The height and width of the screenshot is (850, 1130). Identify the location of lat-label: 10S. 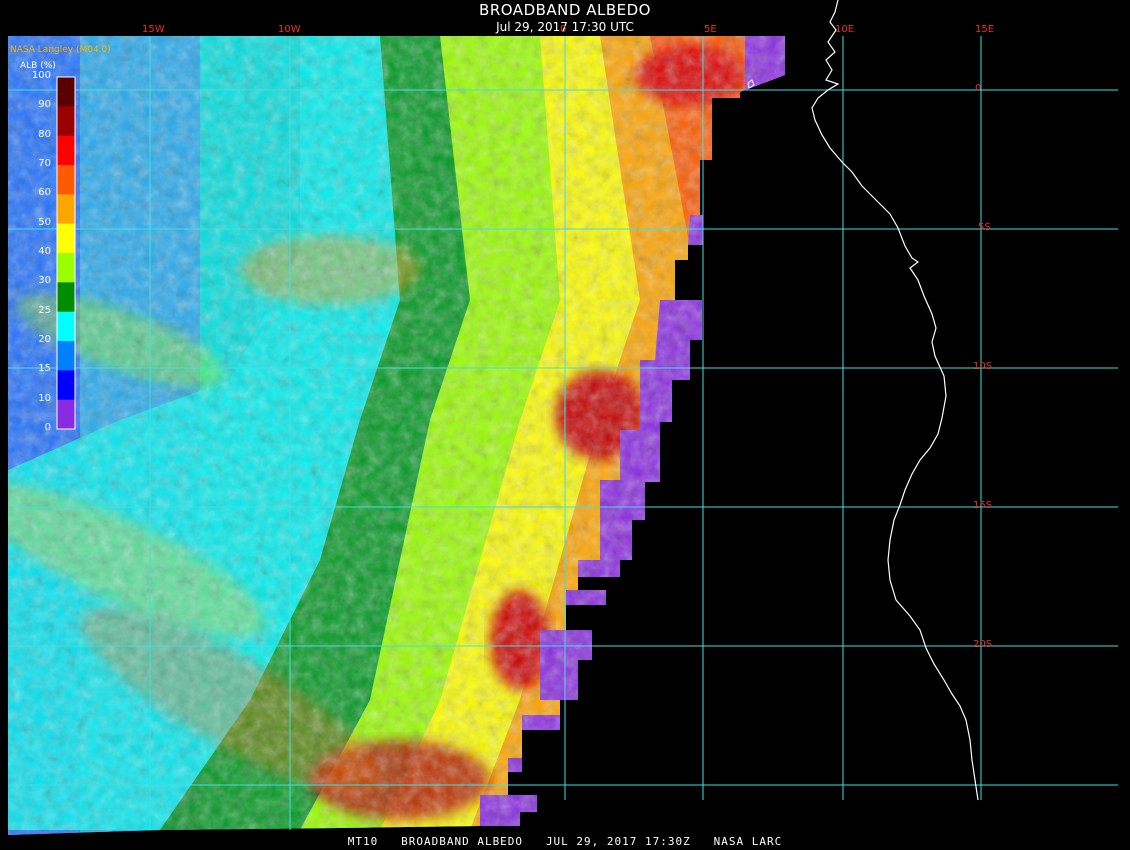
(983, 366).